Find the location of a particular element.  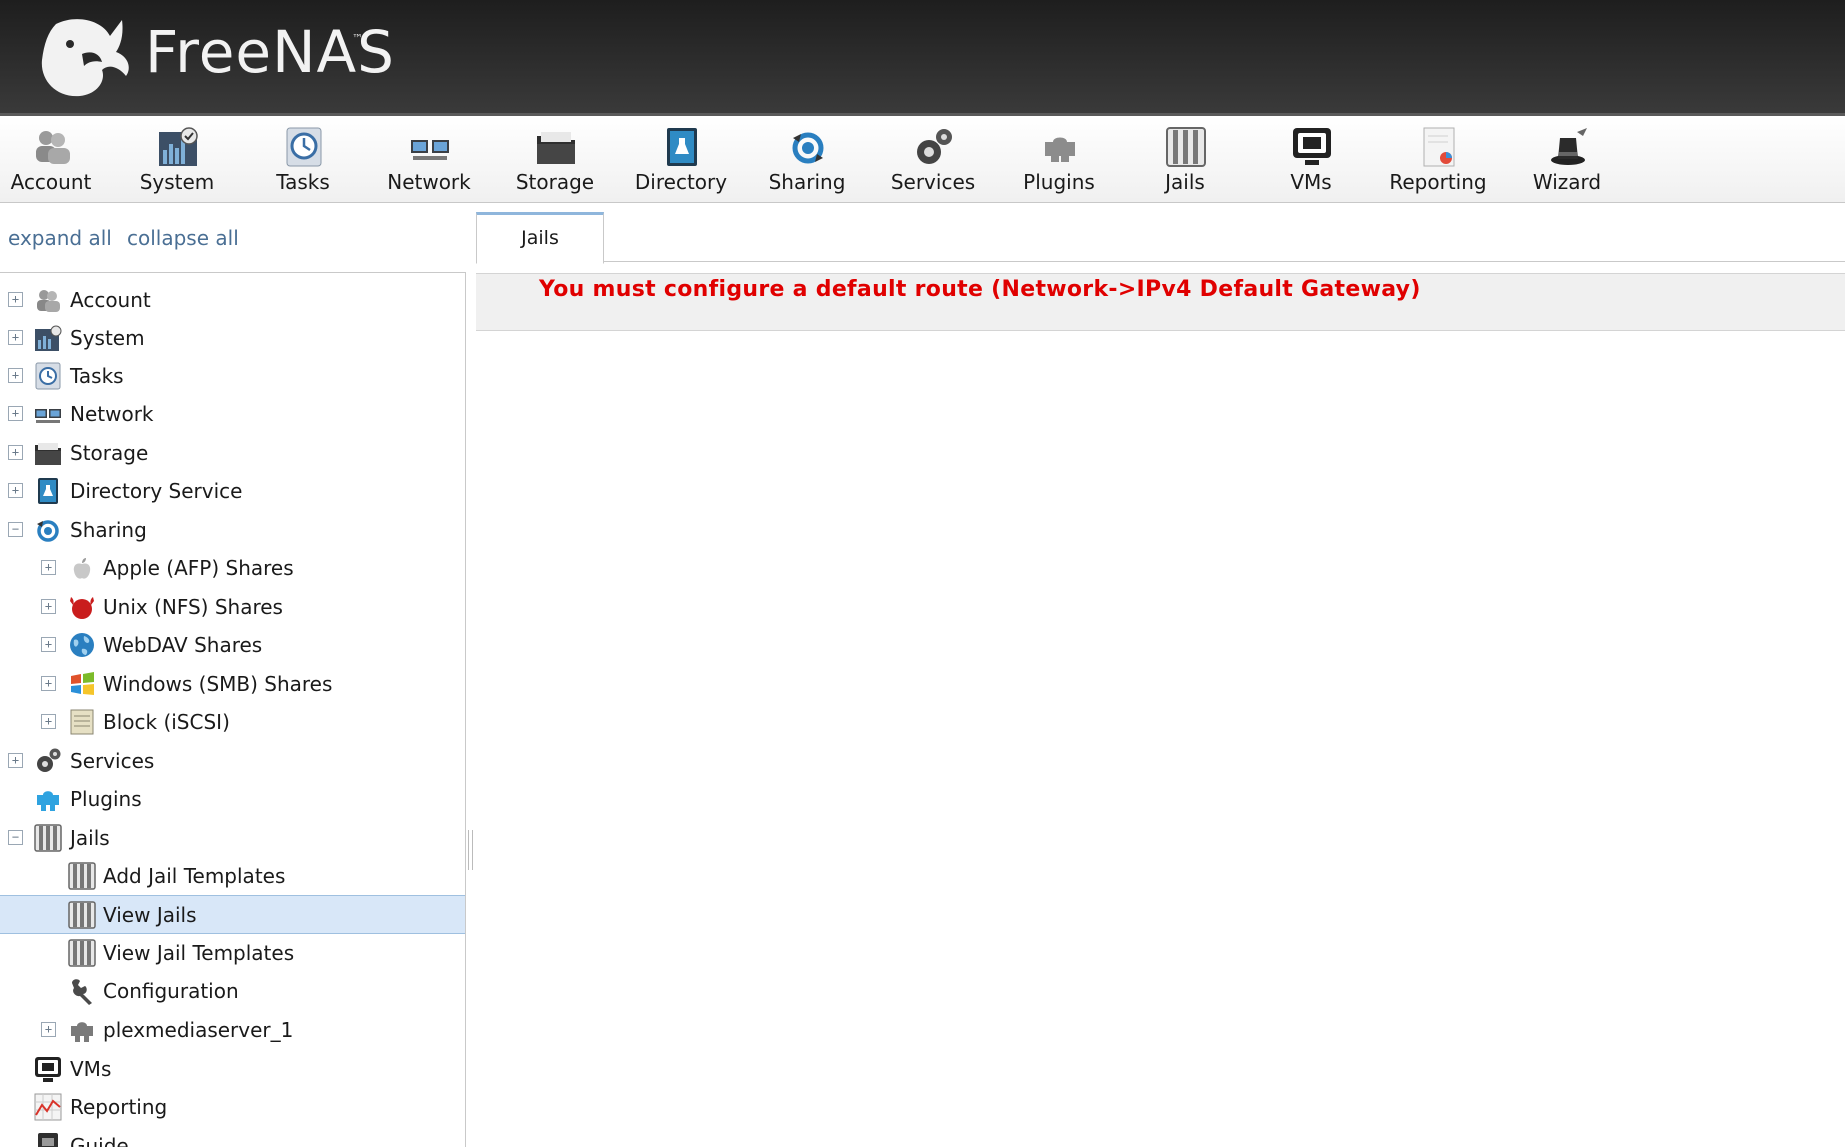

tree-item-vms: VMs is located at coordinates (232, 1068).